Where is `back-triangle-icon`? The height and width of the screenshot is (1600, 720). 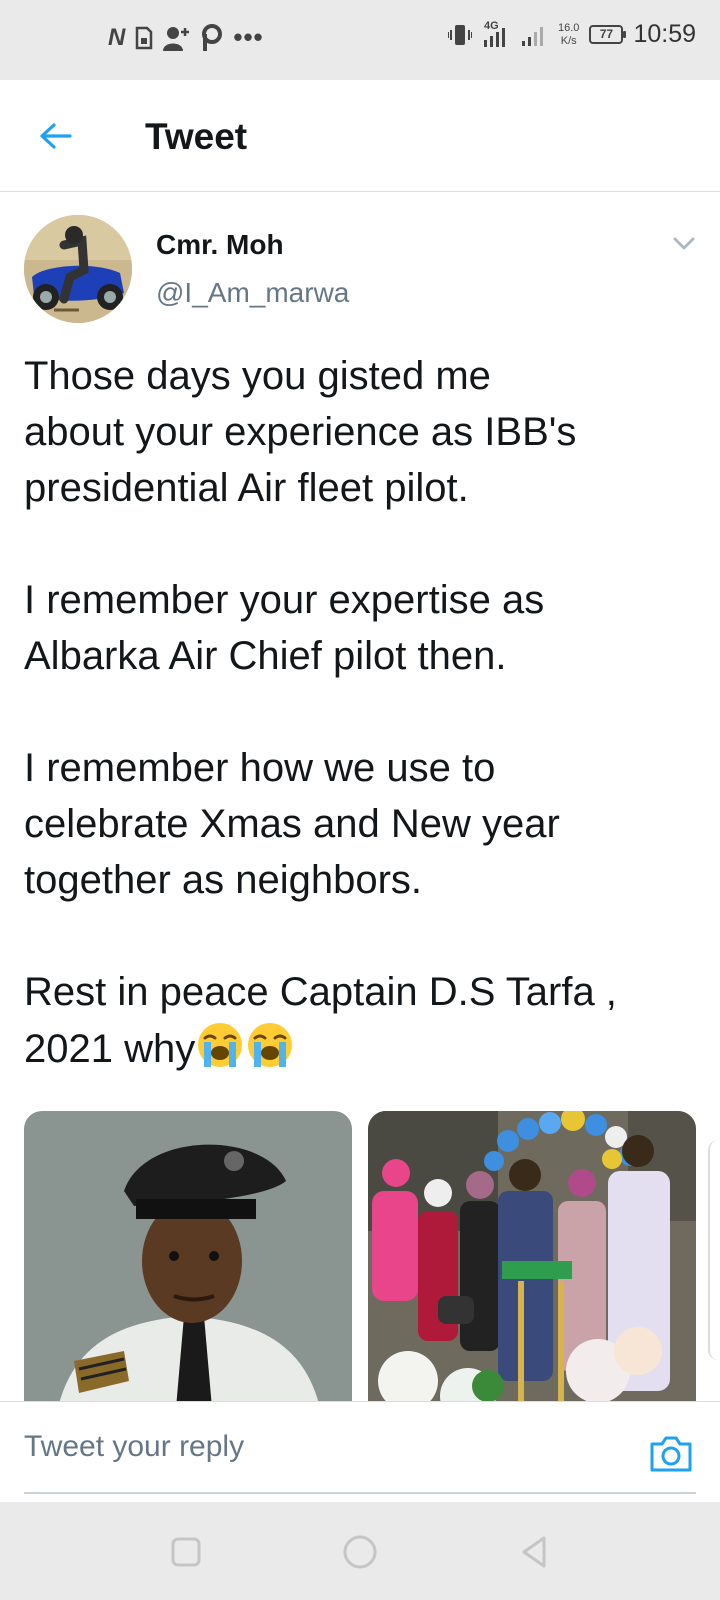 back-triangle-icon is located at coordinates (534, 1552).